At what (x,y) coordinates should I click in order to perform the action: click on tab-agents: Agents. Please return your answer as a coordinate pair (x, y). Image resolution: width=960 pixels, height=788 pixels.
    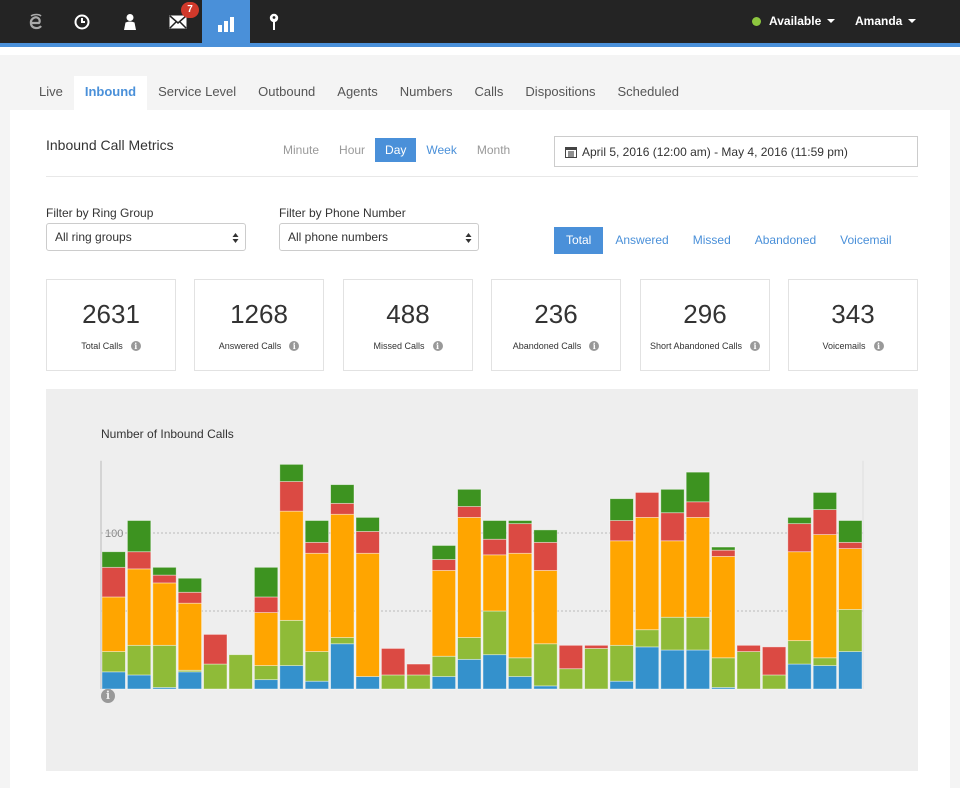
    Looking at the image, I should click on (357, 93).